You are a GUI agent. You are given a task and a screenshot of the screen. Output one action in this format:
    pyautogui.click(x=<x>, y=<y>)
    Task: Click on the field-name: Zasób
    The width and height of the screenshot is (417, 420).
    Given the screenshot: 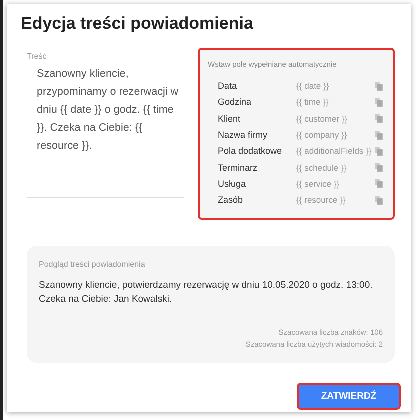 What is the action you would take?
    pyautogui.click(x=231, y=200)
    